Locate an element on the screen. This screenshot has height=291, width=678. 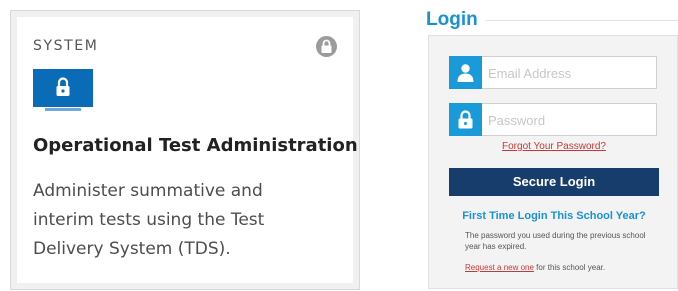
first-time-login-heading: First Time Login This School Year? is located at coordinates (554, 216).